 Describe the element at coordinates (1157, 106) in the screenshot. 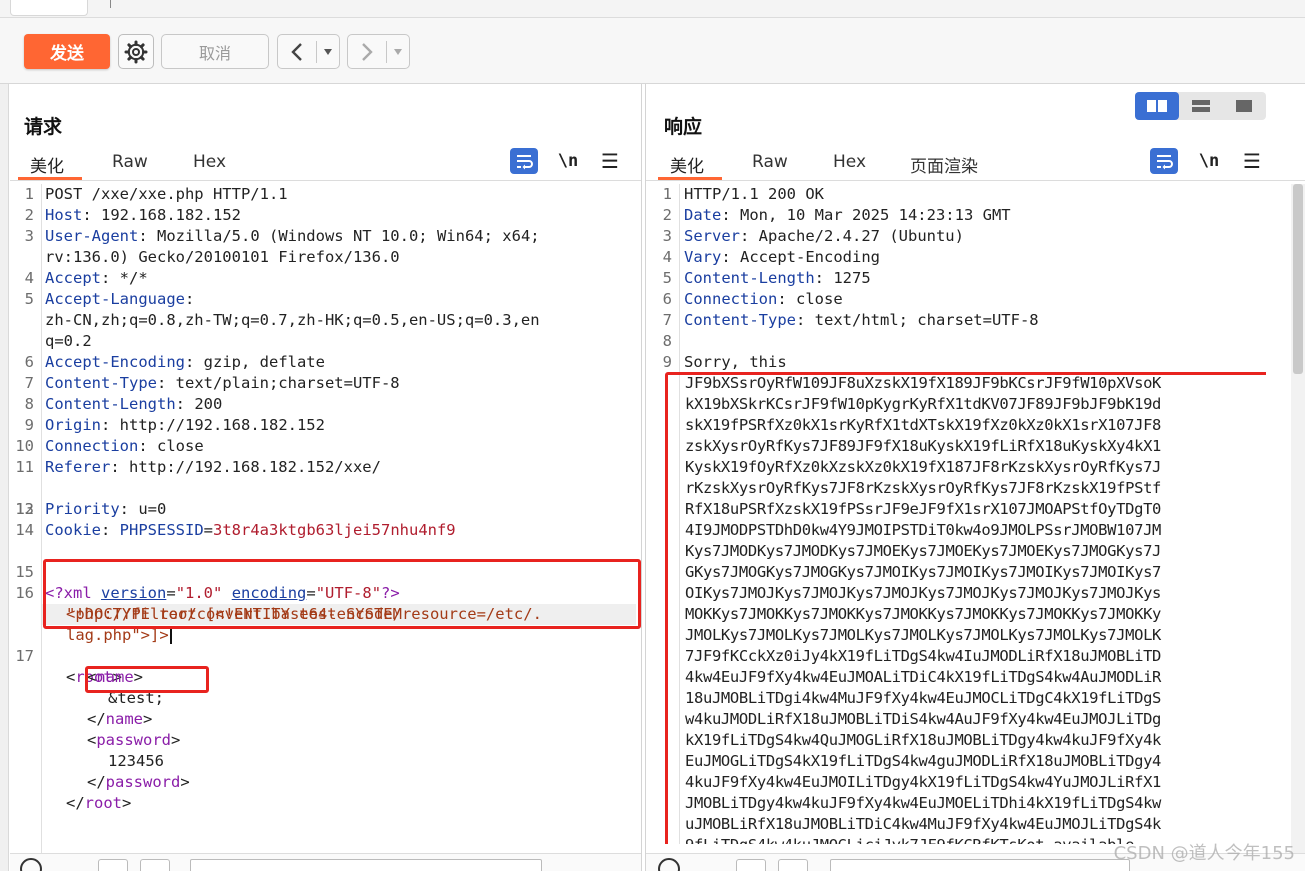

I see `layout-split-icon` at that location.